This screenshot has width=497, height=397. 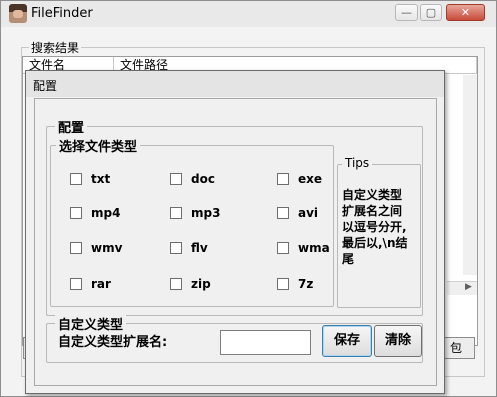 What do you see at coordinates (206, 213) in the screenshot?
I see `checkbox-label: mp3` at bounding box center [206, 213].